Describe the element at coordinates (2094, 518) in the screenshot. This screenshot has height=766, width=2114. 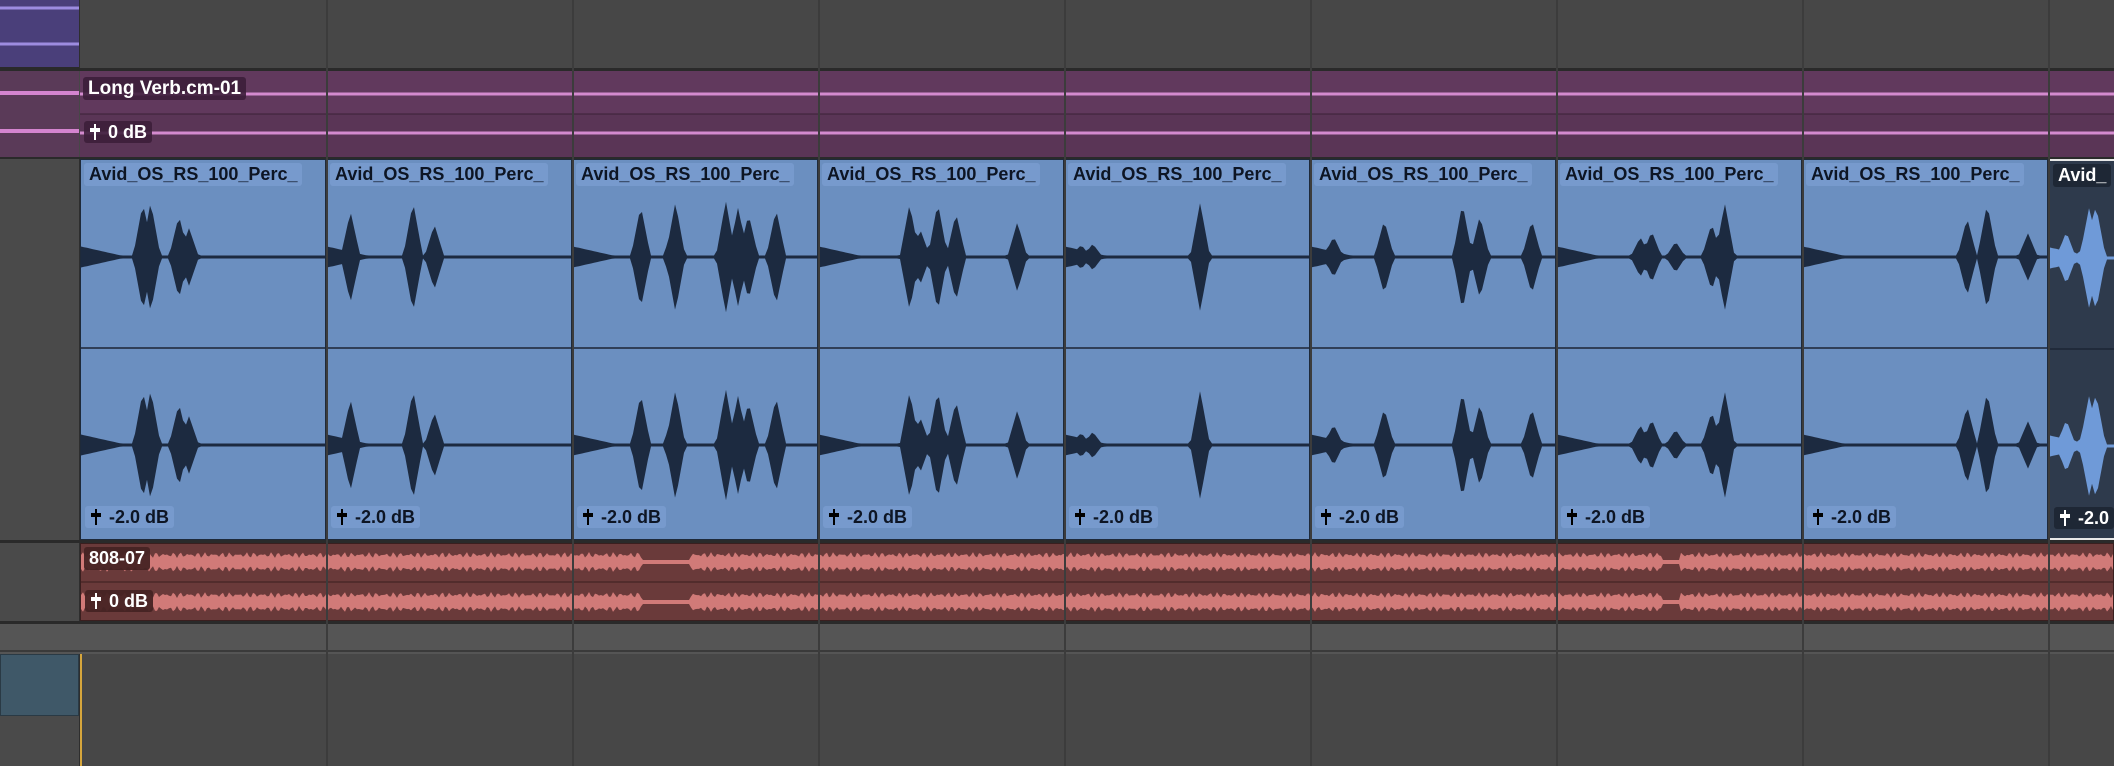
I see `perc-gain-value: -2.0` at that location.